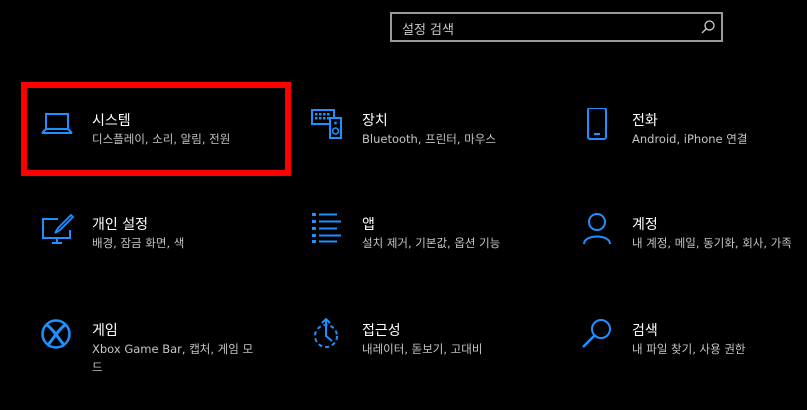 This screenshot has height=410, width=807. Describe the element at coordinates (138, 243) in the screenshot. I see `tile-description: 배경, 잠금 화면, 색` at that location.